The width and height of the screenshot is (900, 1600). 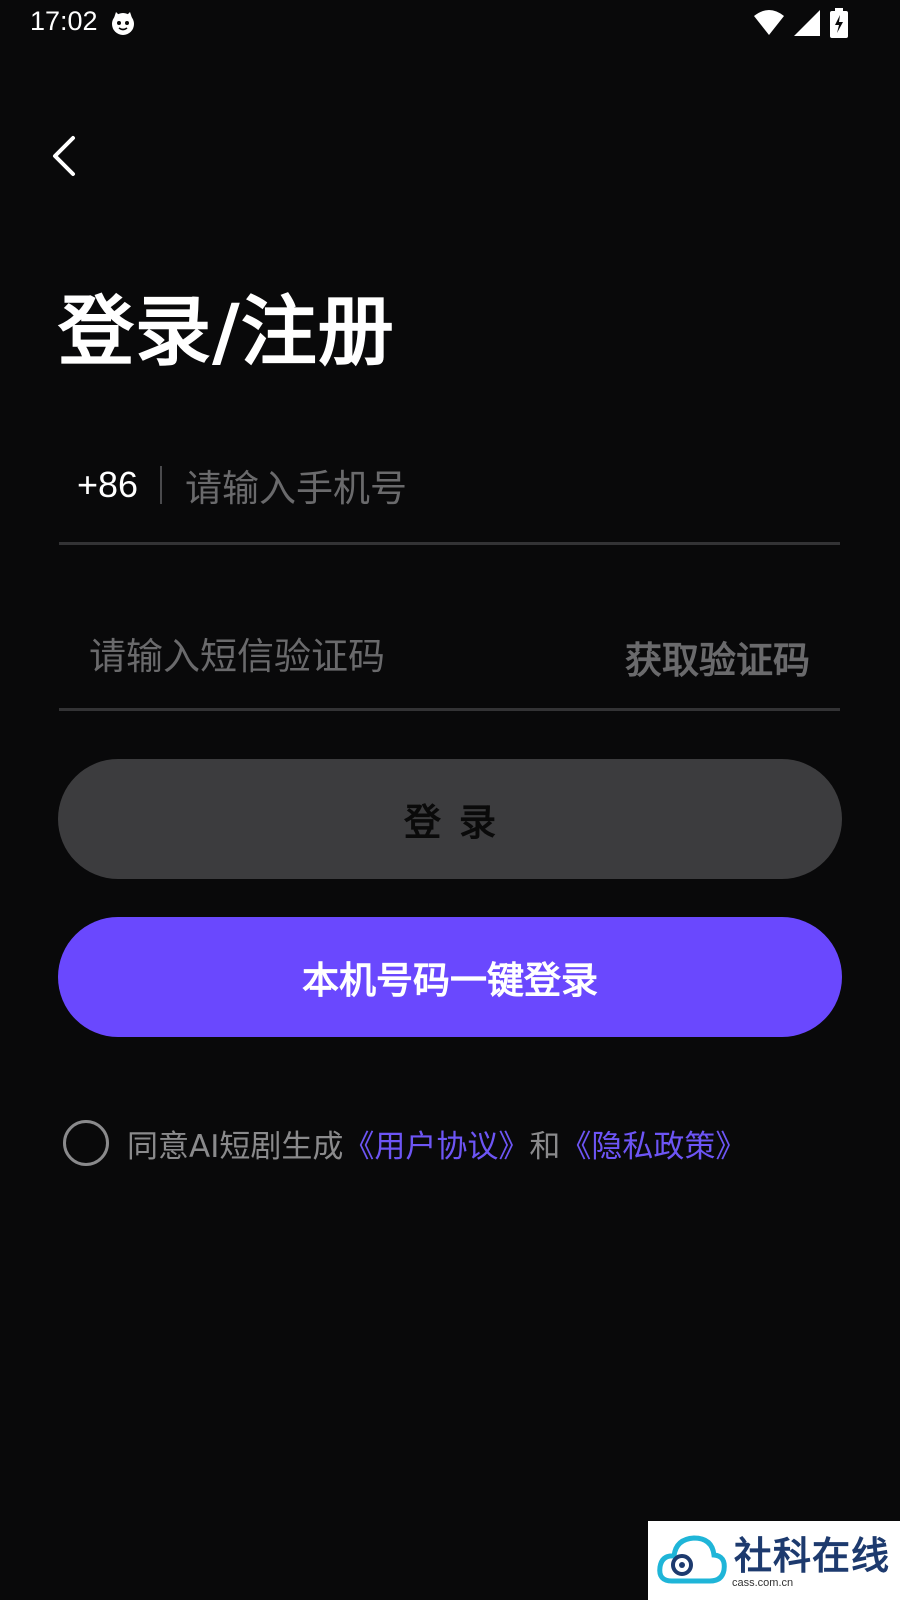 What do you see at coordinates (505, 488) in the screenshot?
I see `phone-input` at bounding box center [505, 488].